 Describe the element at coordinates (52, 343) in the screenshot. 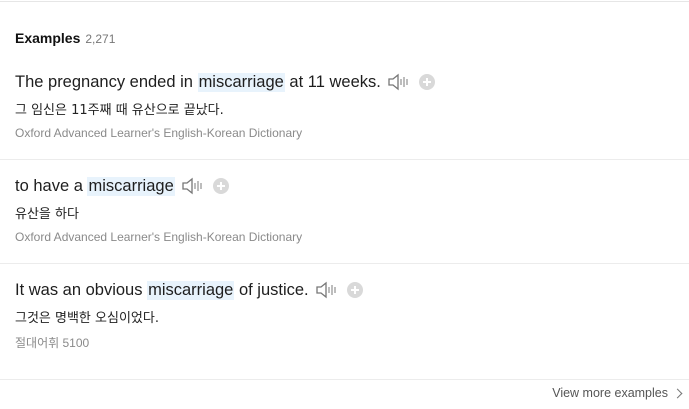

I see `example-source: 절대어휘 5100` at that location.